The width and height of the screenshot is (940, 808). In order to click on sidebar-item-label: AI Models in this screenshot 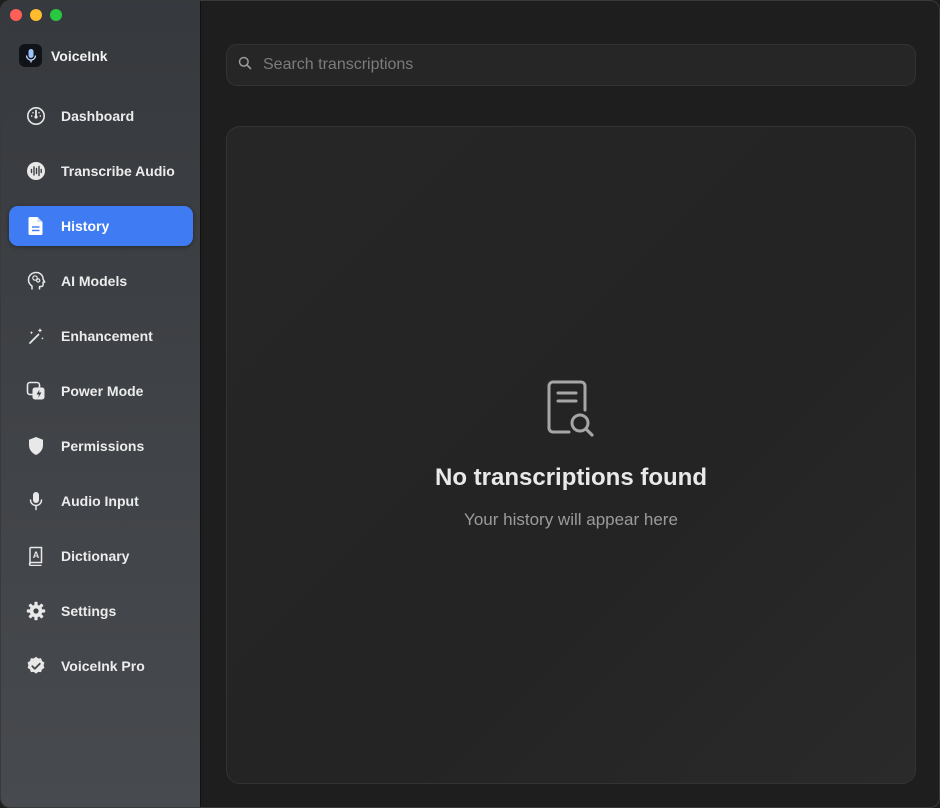, I will do `click(94, 281)`.